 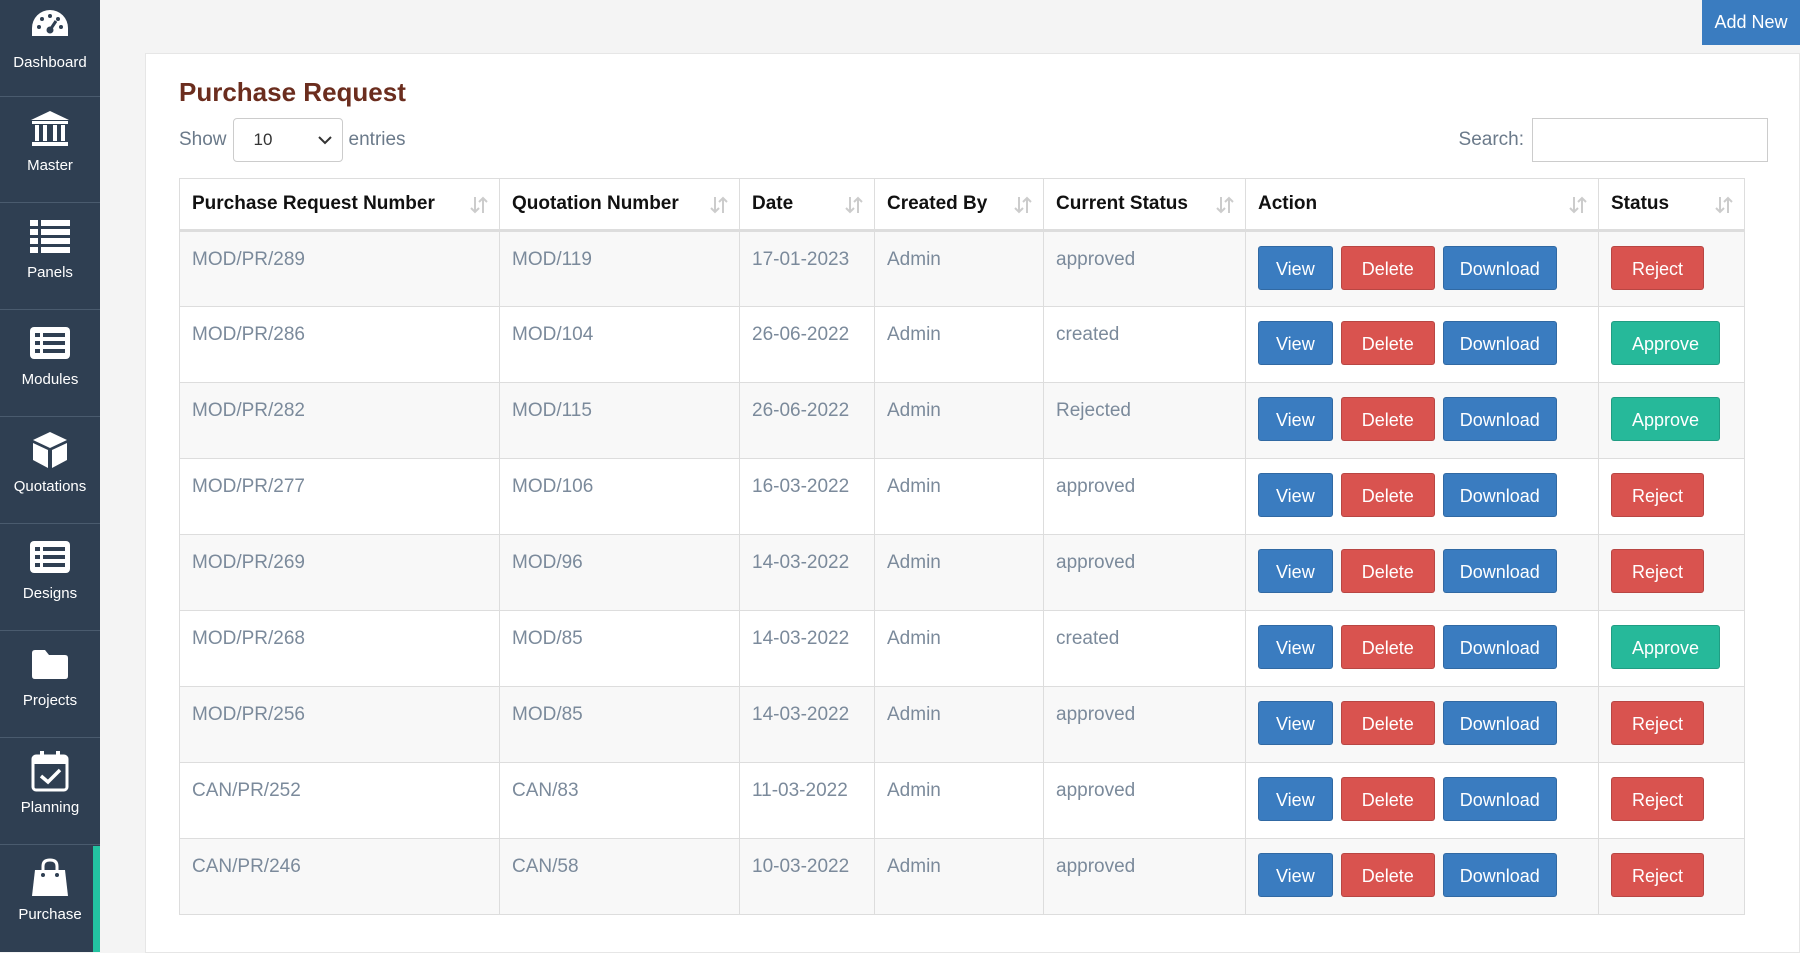 I want to click on sidebar-item-purchase: Purchase, so click(x=50, y=899).